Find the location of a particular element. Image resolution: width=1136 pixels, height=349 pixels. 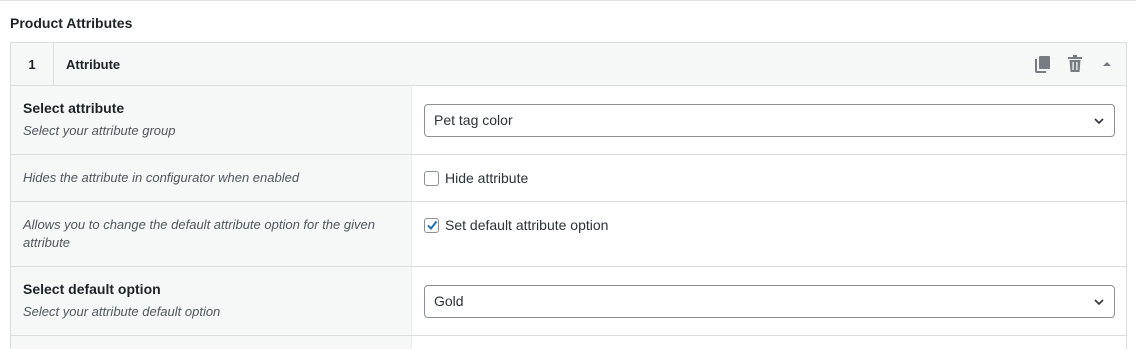

next-row-partial is located at coordinates (568, 342).